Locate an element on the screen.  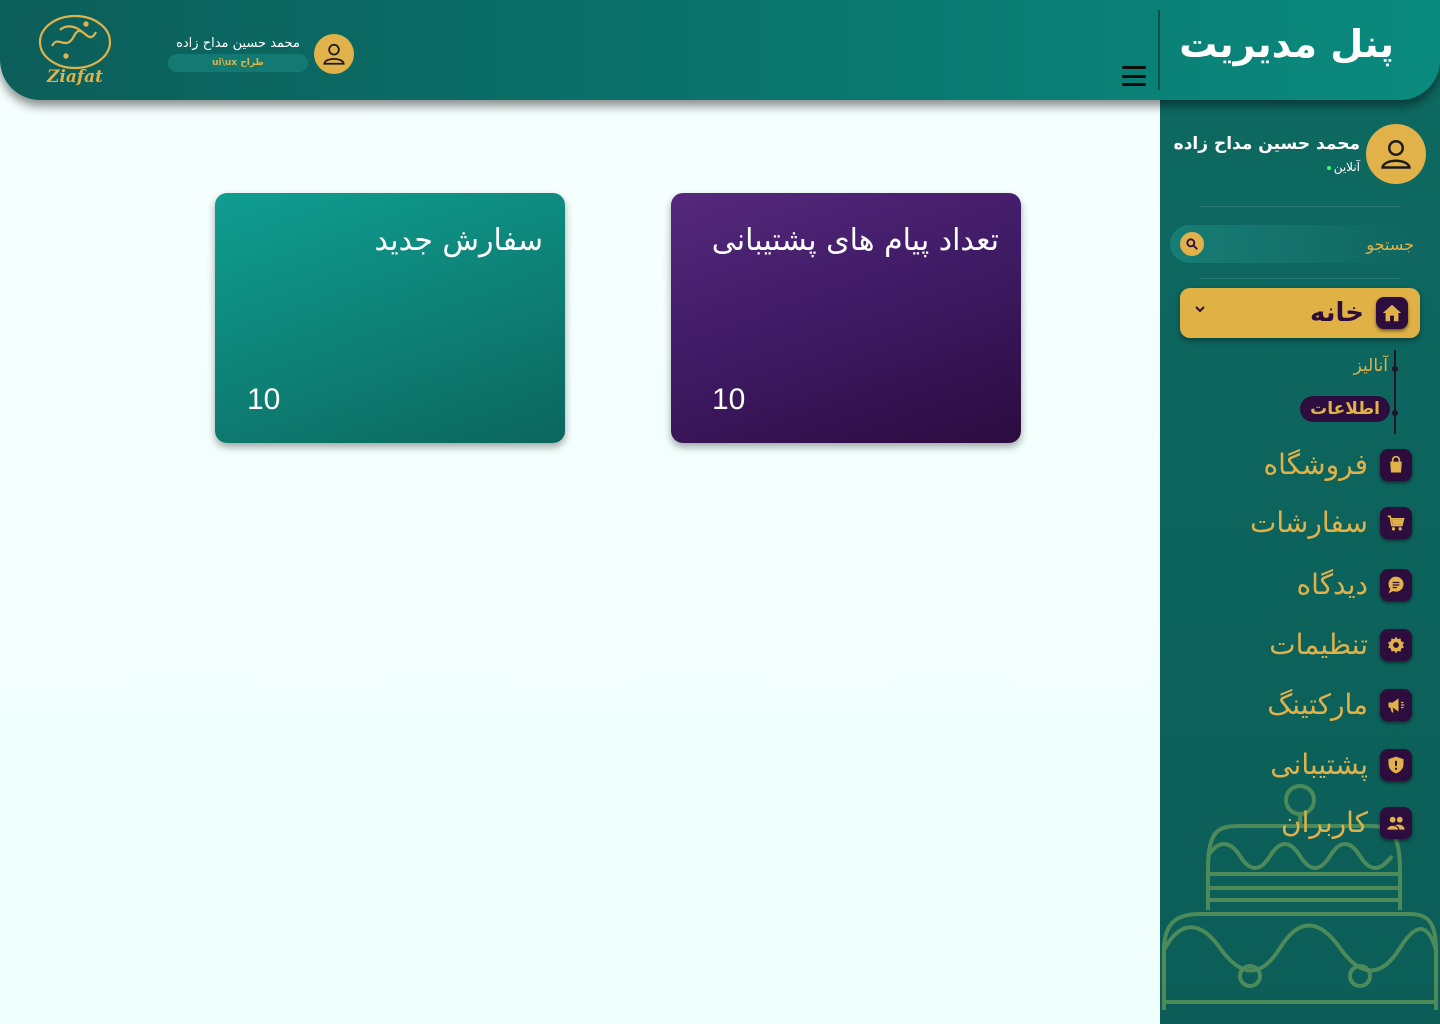
card-title: تعداد پیام های پشتیبانی is located at coordinates (855, 240).